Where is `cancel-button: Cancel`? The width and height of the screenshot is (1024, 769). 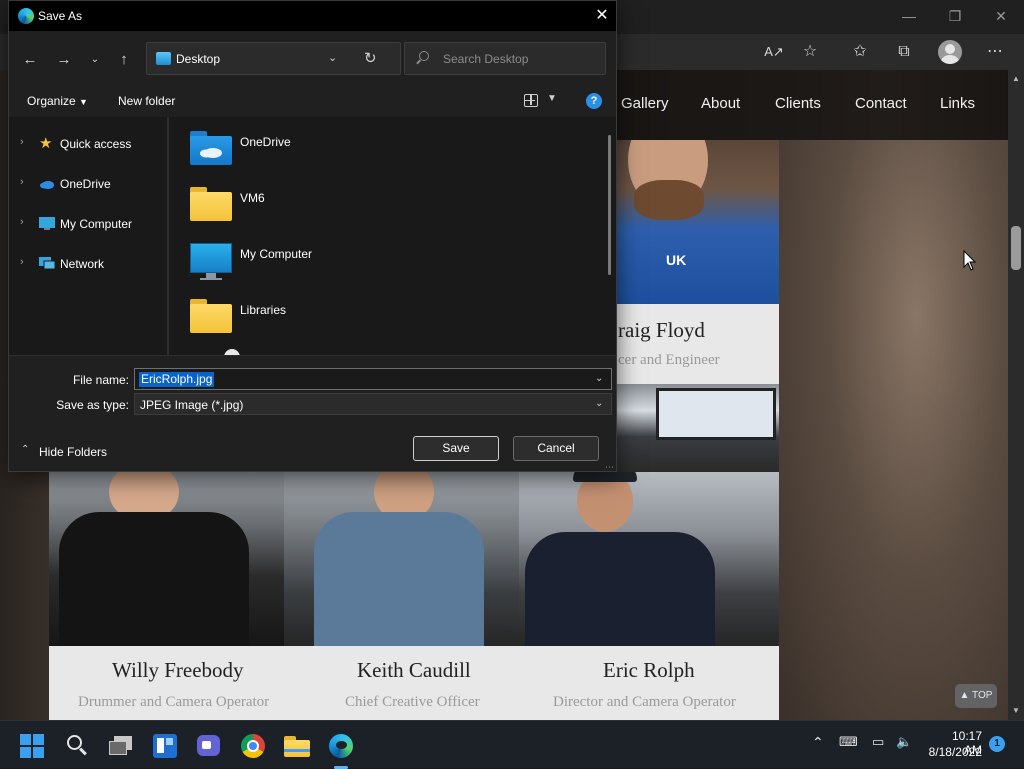 cancel-button: Cancel is located at coordinates (556, 448).